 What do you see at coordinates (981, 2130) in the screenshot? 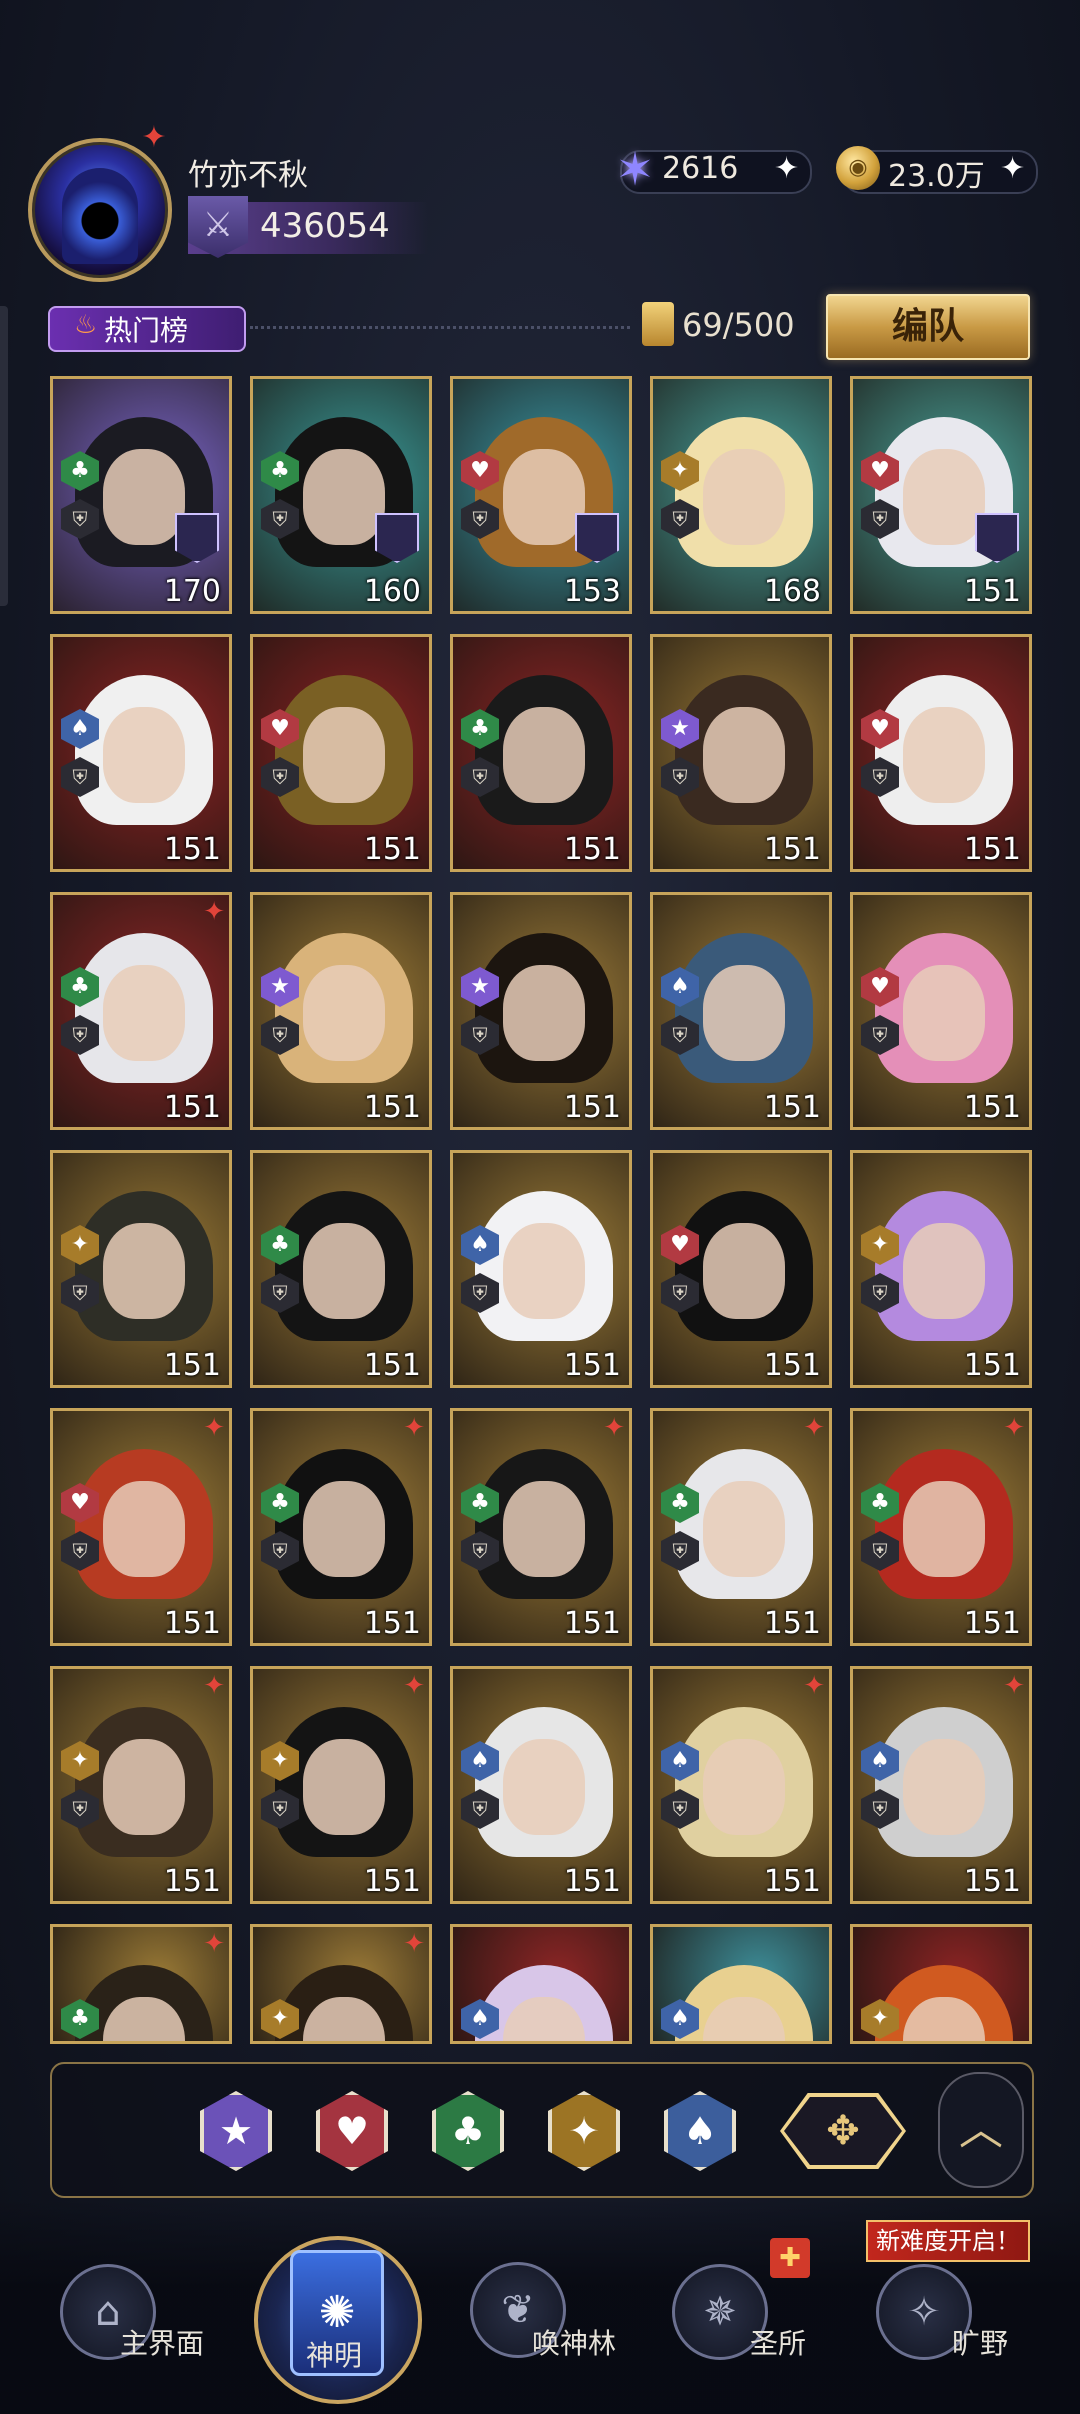
I see `collapse-filter-chevron-icon: ︿` at bounding box center [981, 2130].